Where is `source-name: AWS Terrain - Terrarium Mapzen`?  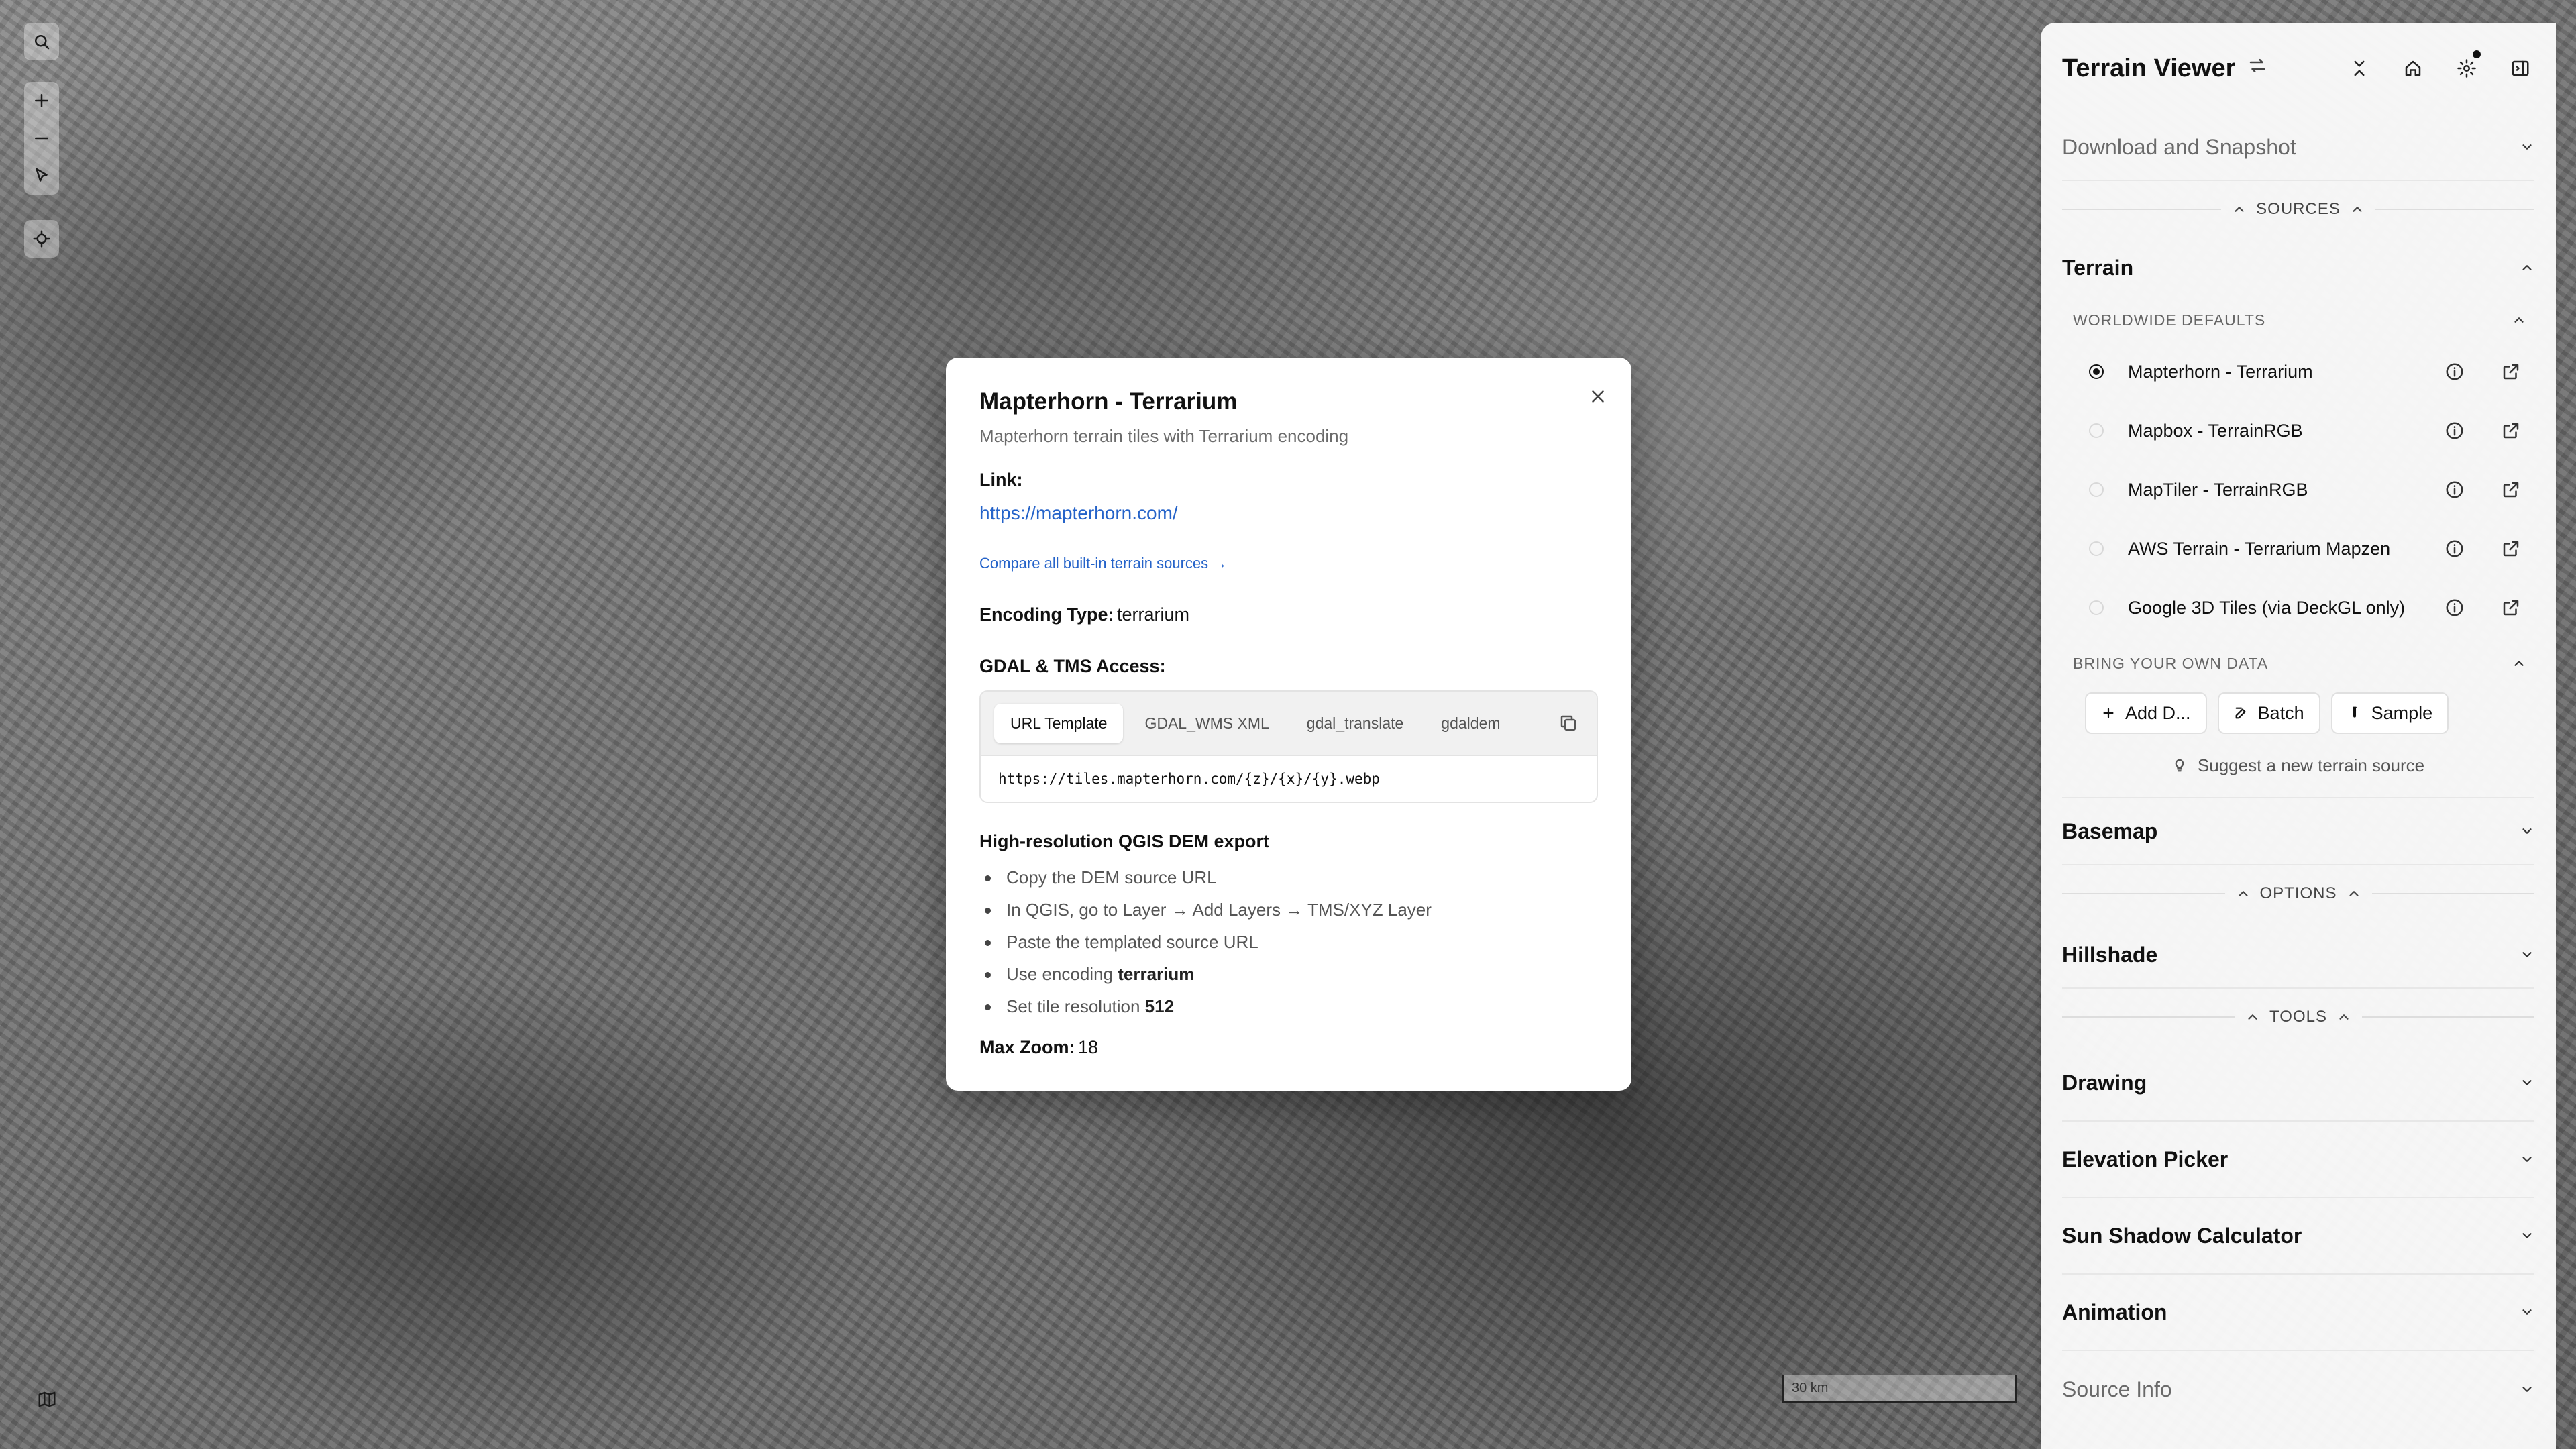 source-name: AWS Terrain - Terrarium Mapzen is located at coordinates (2259, 548).